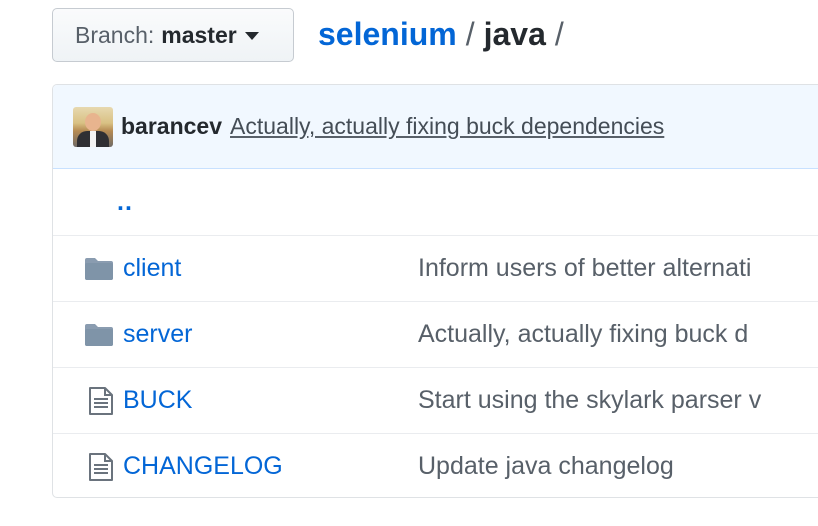  What do you see at coordinates (435, 202) in the screenshot?
I see `parent-directory-row: ..` at bounding box center [435, 202].